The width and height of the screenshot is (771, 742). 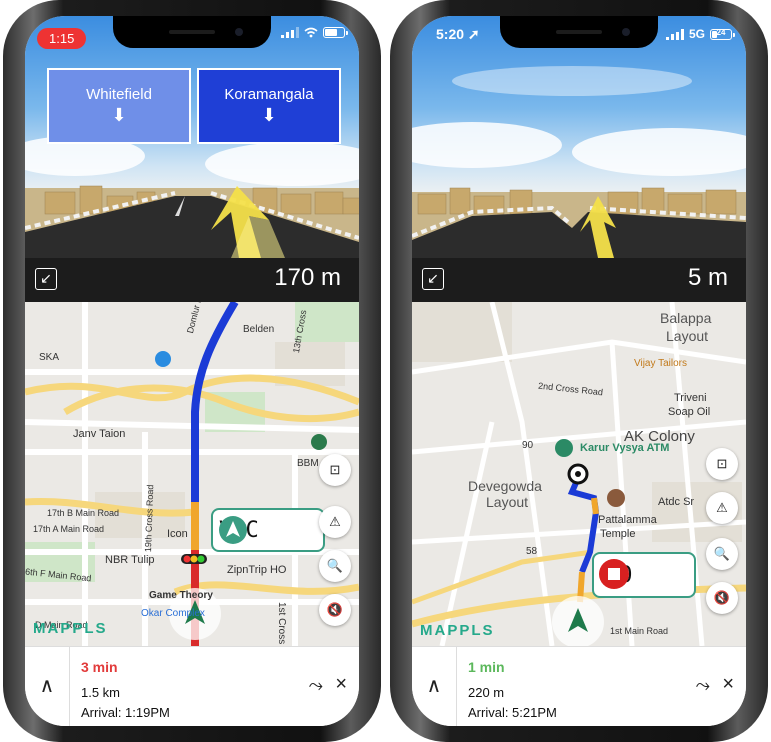 I want to click on map-label: ZipnTrip HO, so click(x=257, y=570).